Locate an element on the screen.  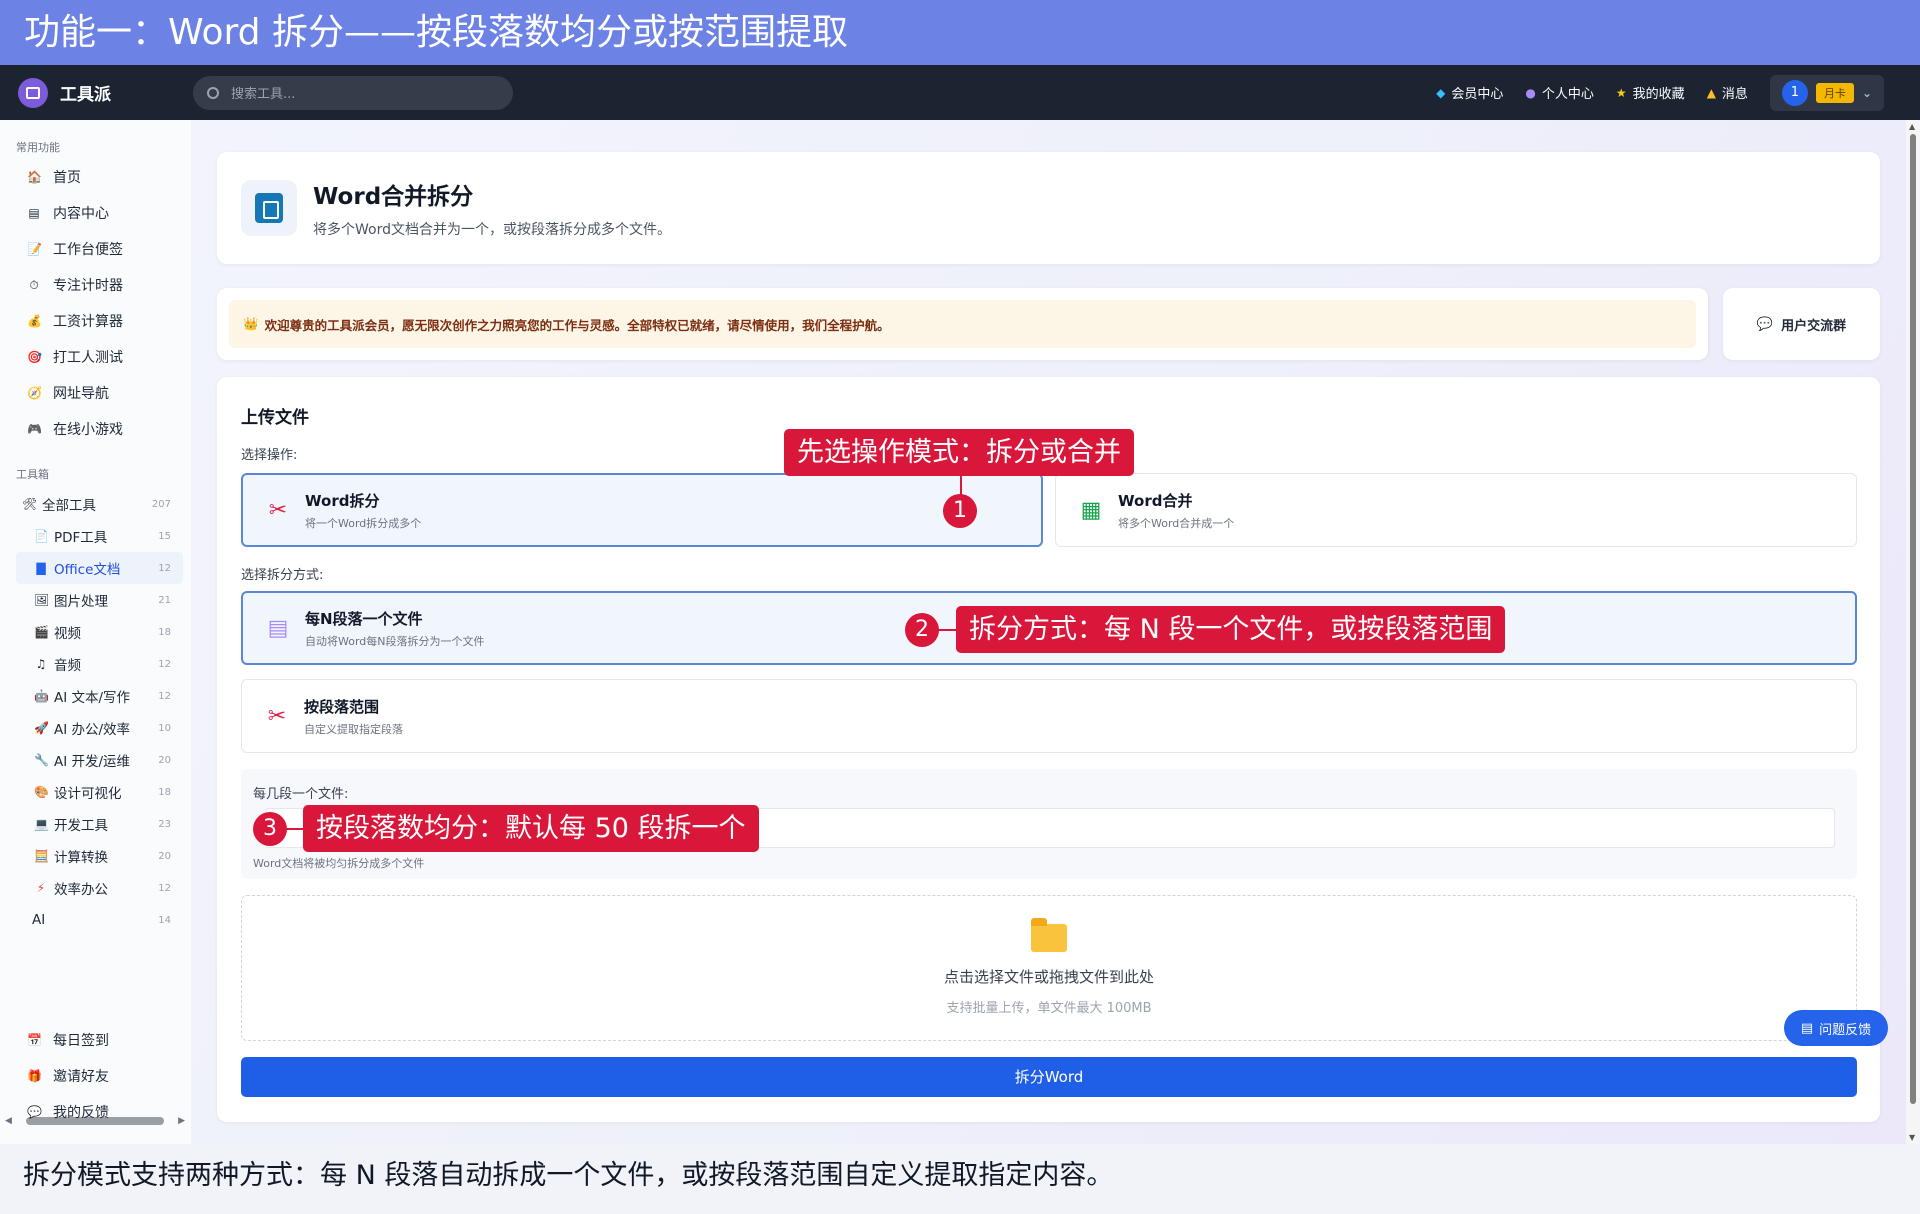
bell-icon: ▲ is located at coordinates (1711, 92).